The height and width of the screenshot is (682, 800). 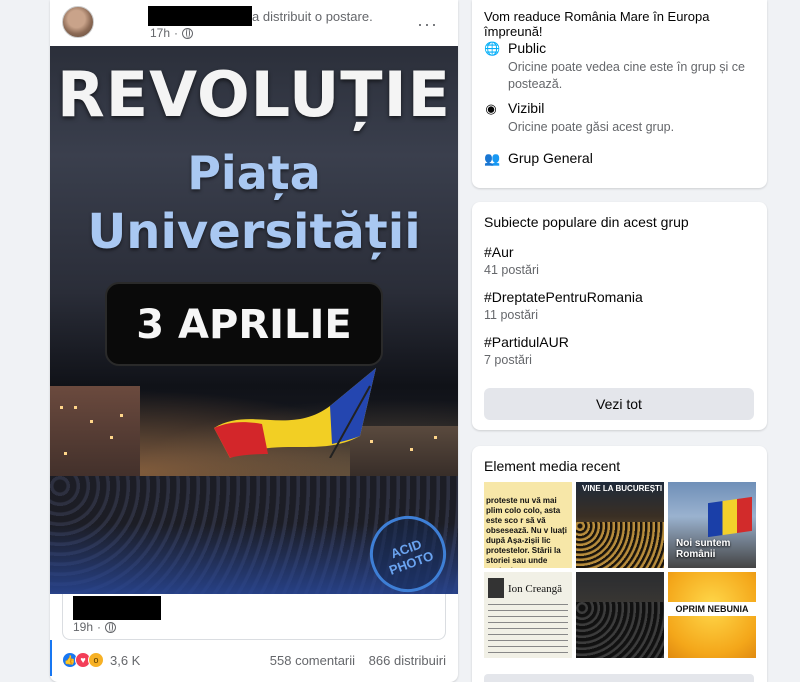 I want to click on portrait, so click(x=496, y=588).